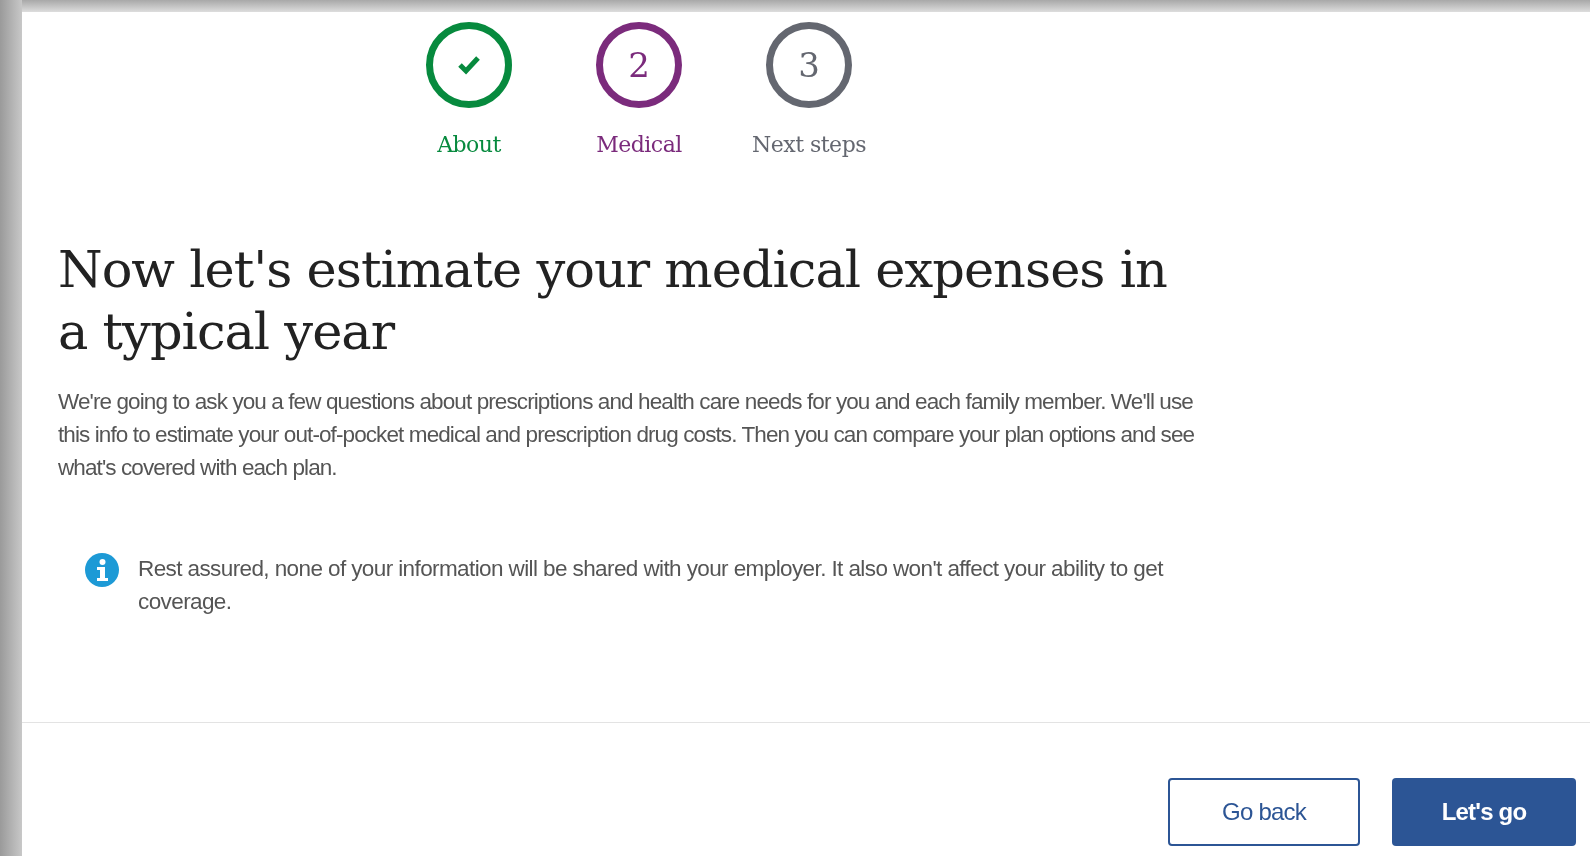 Image resolution: width=1590 pixels, height=856 pixels. What do you see at coordinates (1484, 812) in the screenshot?
I see `continue-button: Let's go` at bounding box center [1484, 812].